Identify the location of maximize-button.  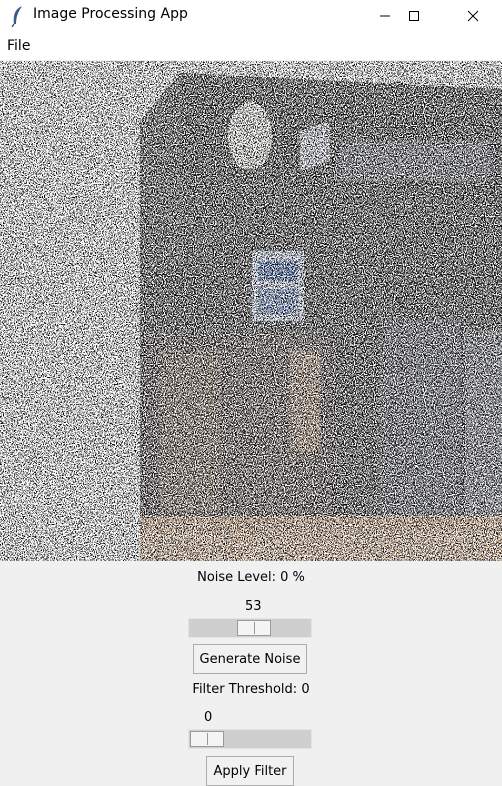
(414, 16).